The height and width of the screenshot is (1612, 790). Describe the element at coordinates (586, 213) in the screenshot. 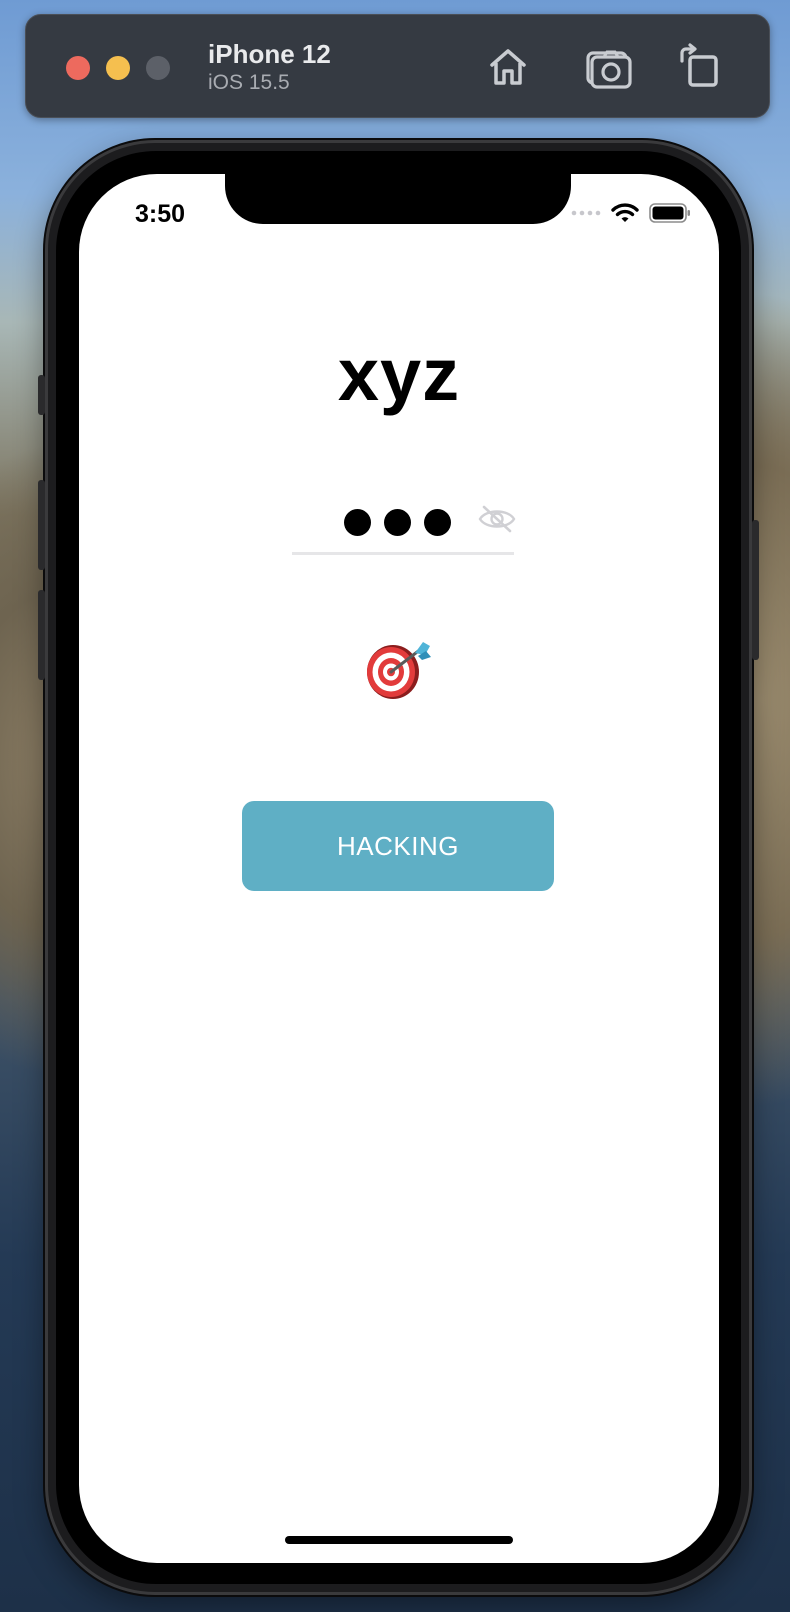

I see `signal-icon` at that location.